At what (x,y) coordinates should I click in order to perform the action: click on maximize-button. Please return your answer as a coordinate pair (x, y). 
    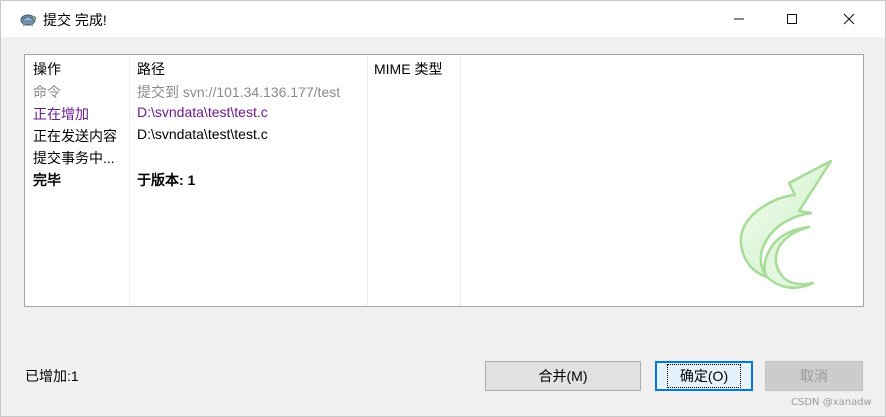
    Looking at the image, I should click on (792, 19).